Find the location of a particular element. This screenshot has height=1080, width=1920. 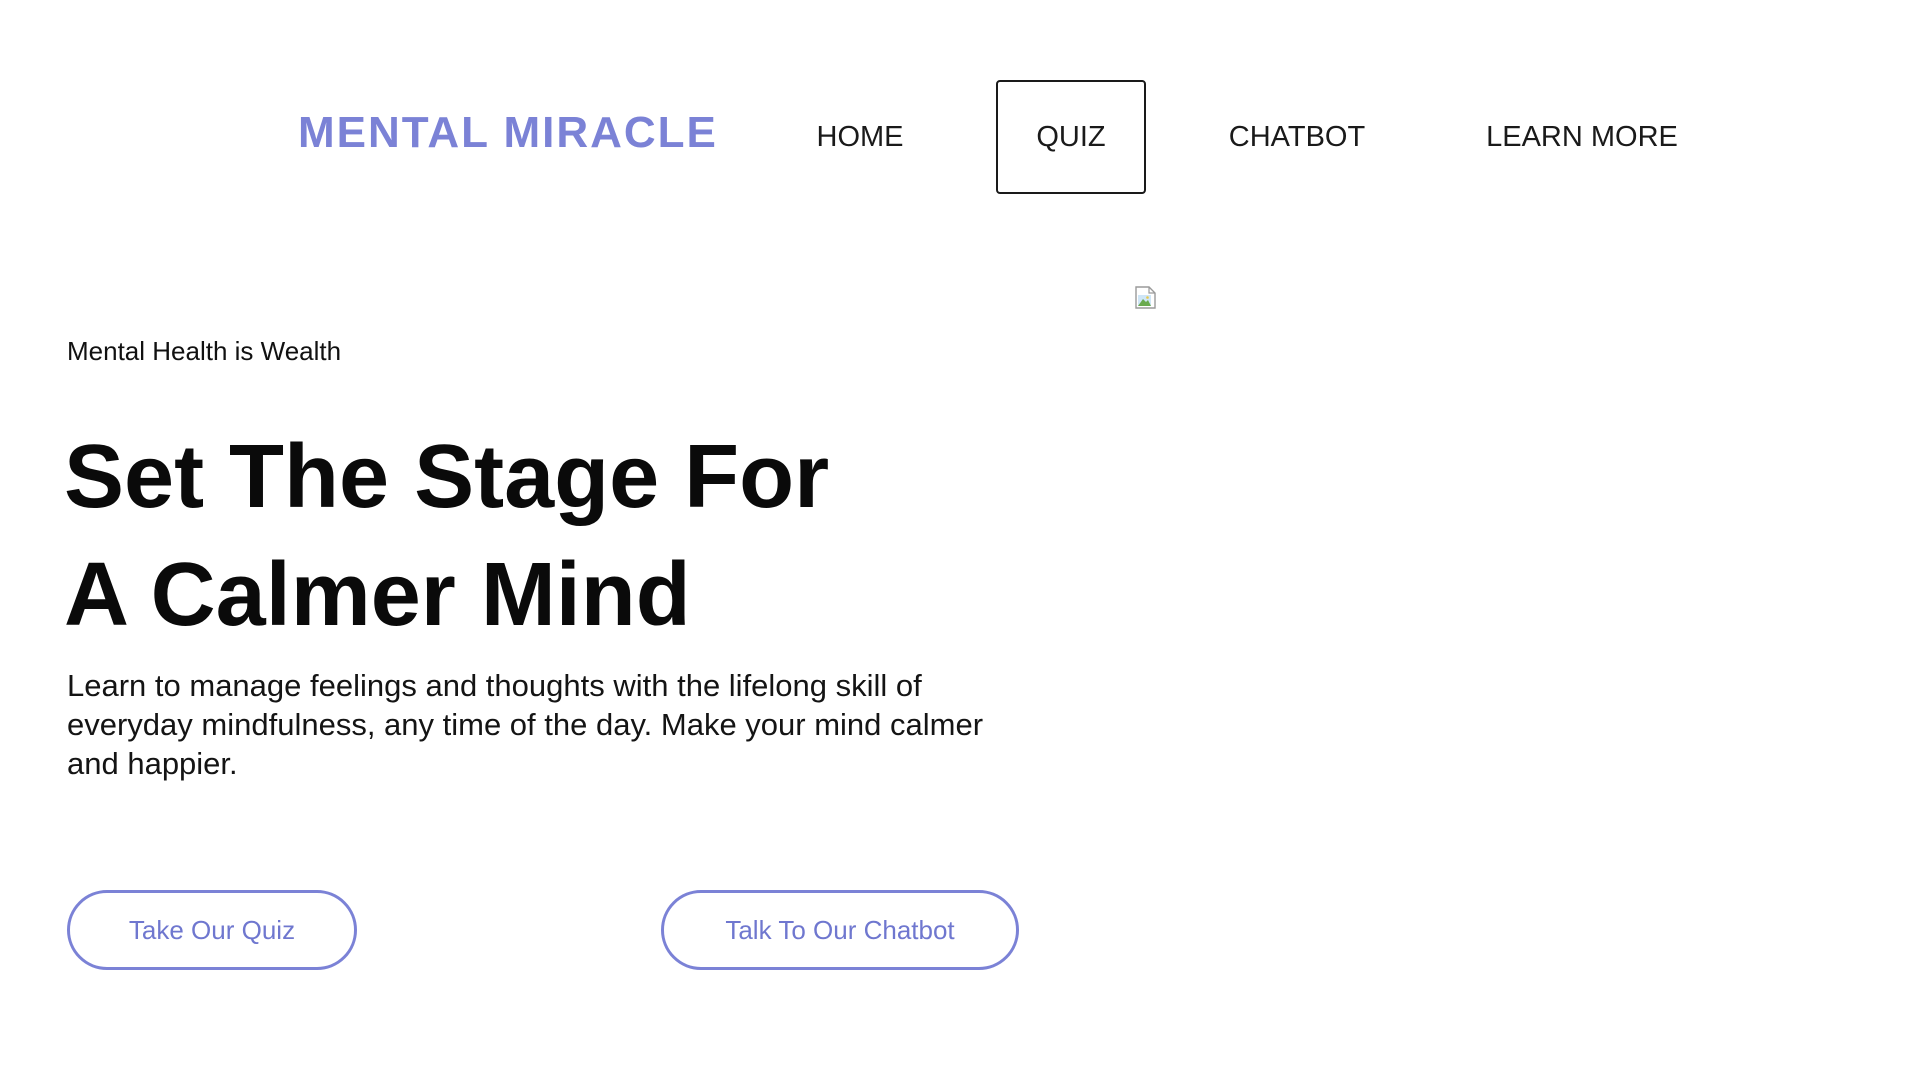

hero-headline: Set The Stage For A Calmer Mind is located at coordinates (534, 536).